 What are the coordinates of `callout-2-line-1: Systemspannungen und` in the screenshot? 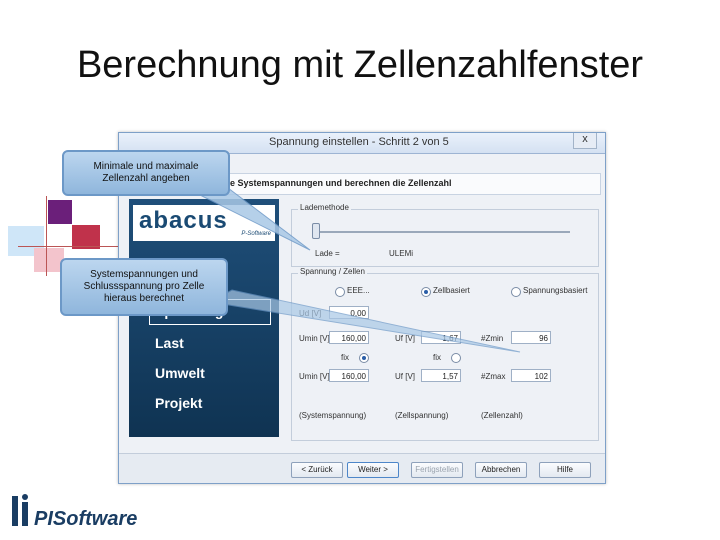 It's located at (144, 274).